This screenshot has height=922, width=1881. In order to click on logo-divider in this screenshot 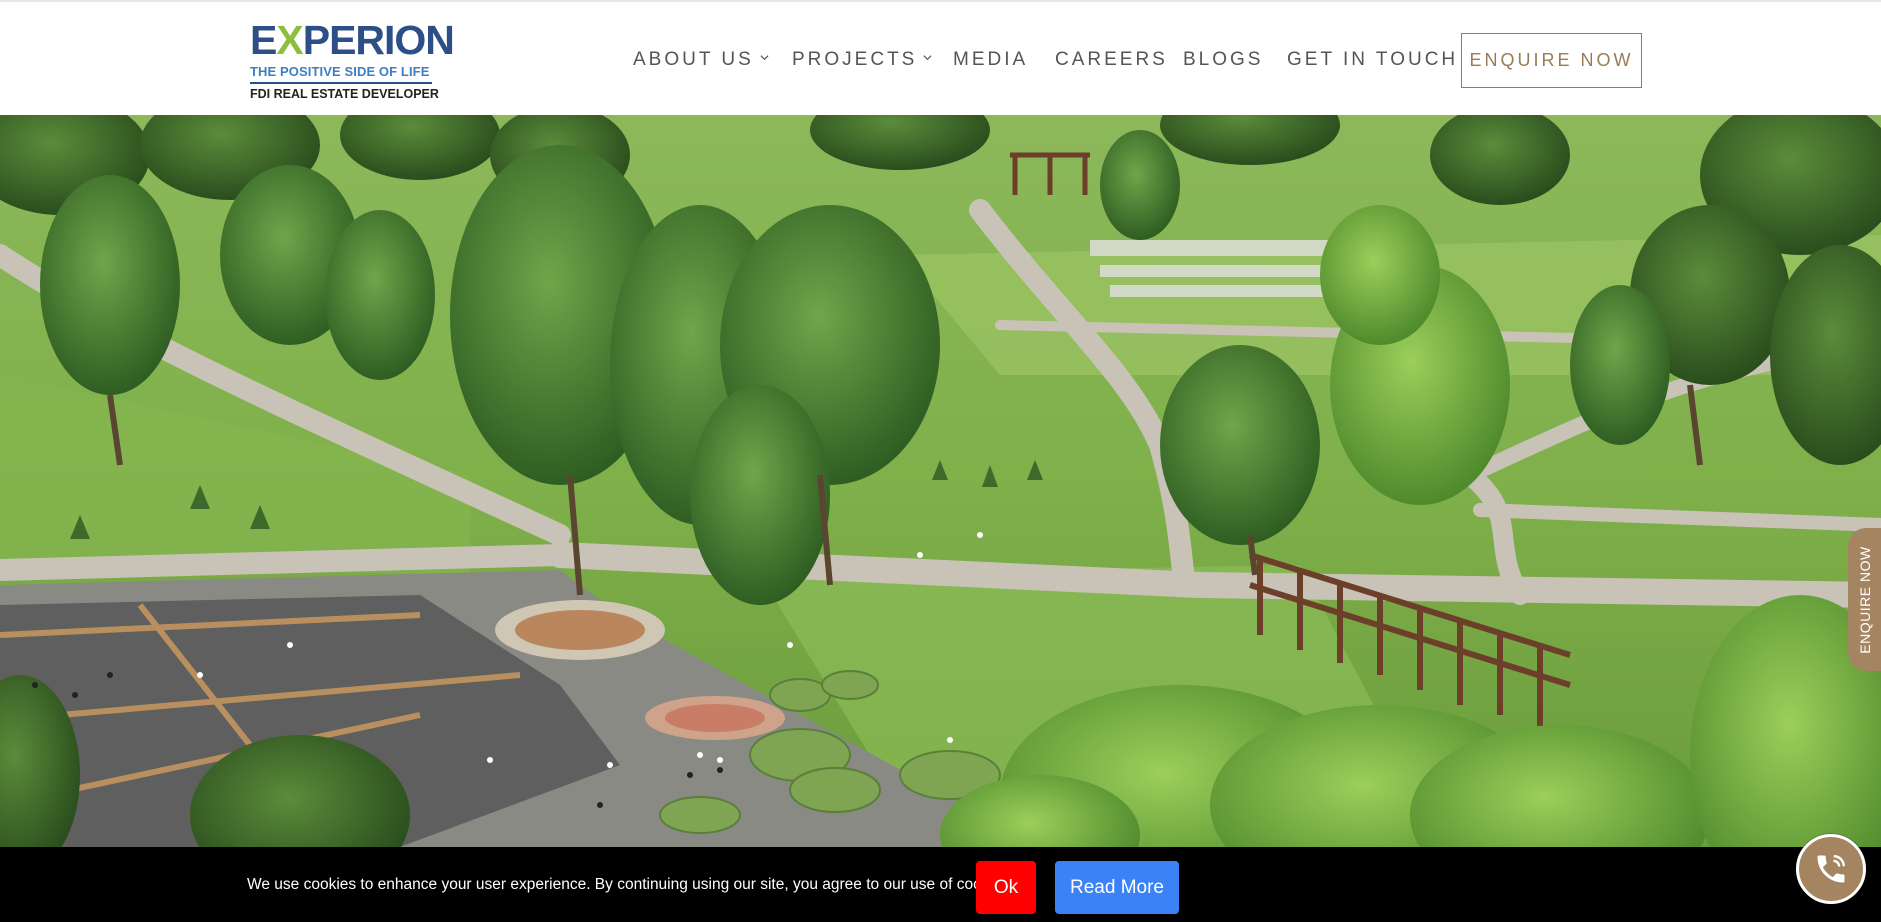, I will do `click(341, 83)`.